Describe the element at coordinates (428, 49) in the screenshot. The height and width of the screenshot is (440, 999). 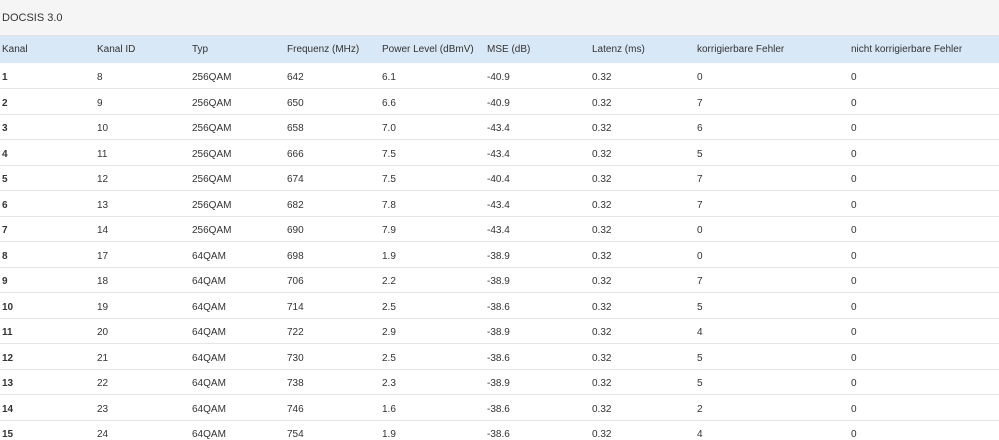
I see `header-power-level: Power Level (dBmV)` at that location.